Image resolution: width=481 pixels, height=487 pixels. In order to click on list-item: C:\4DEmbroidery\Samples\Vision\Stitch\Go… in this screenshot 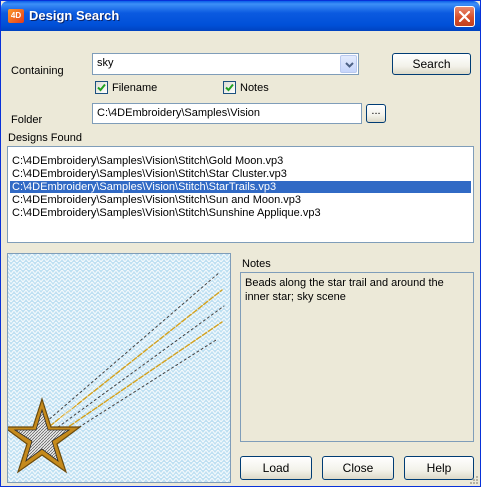, I will do `click(240, 161)`.